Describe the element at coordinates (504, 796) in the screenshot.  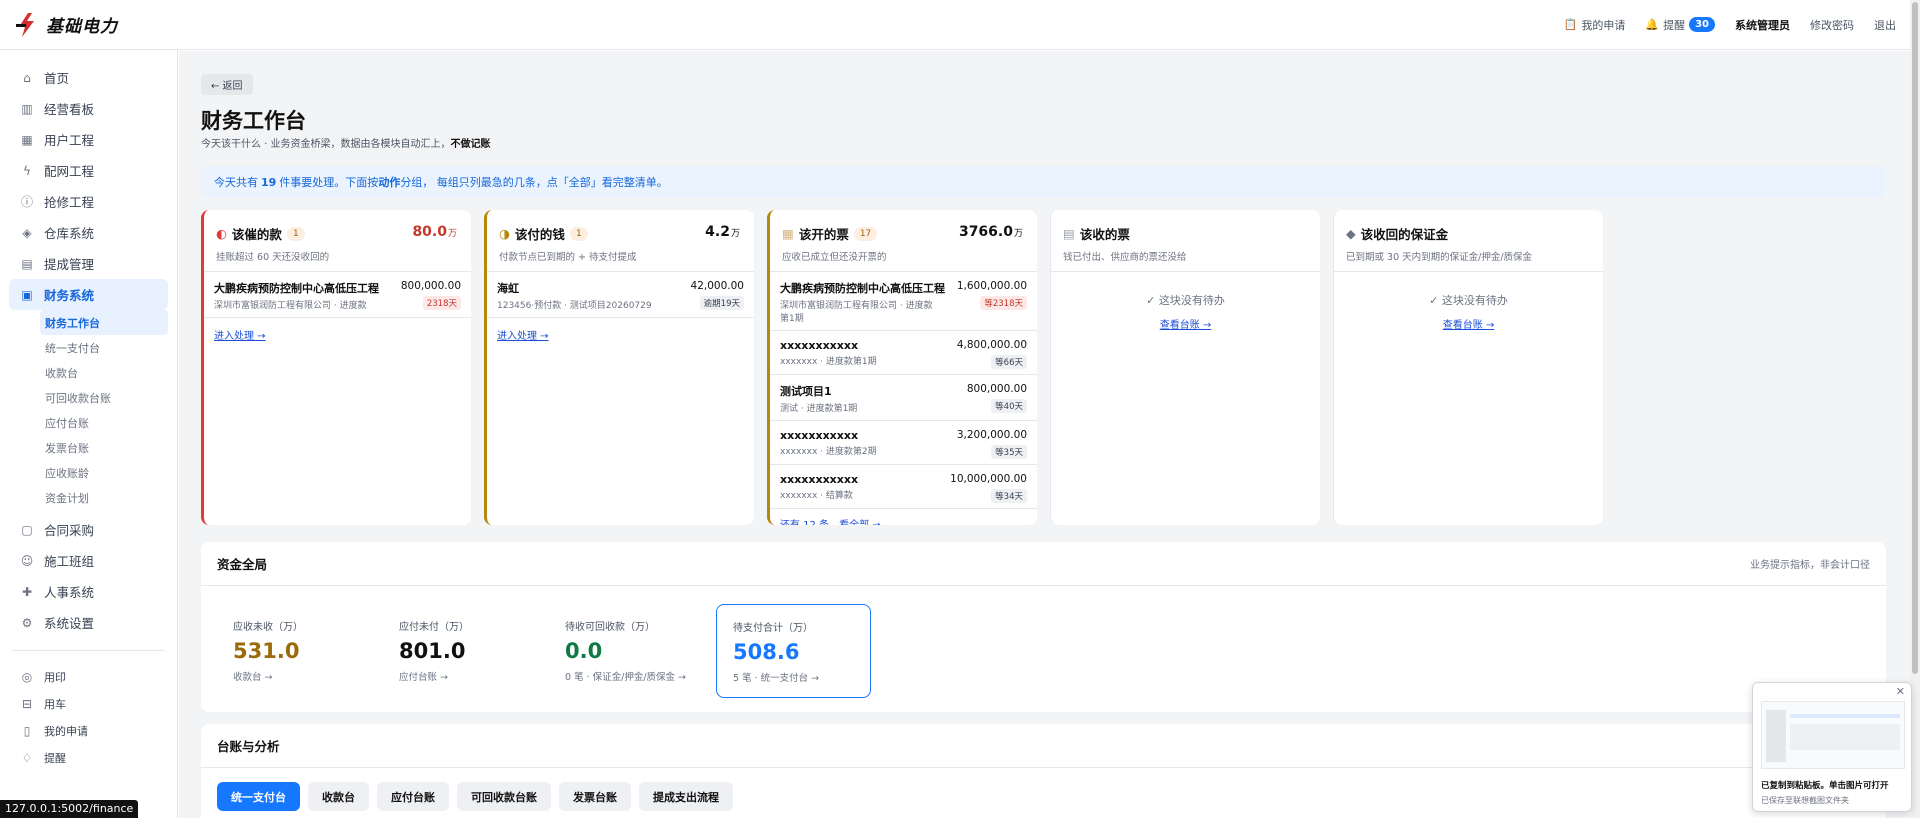
I see `tab-recoverable: 可回收款台账` at that location.